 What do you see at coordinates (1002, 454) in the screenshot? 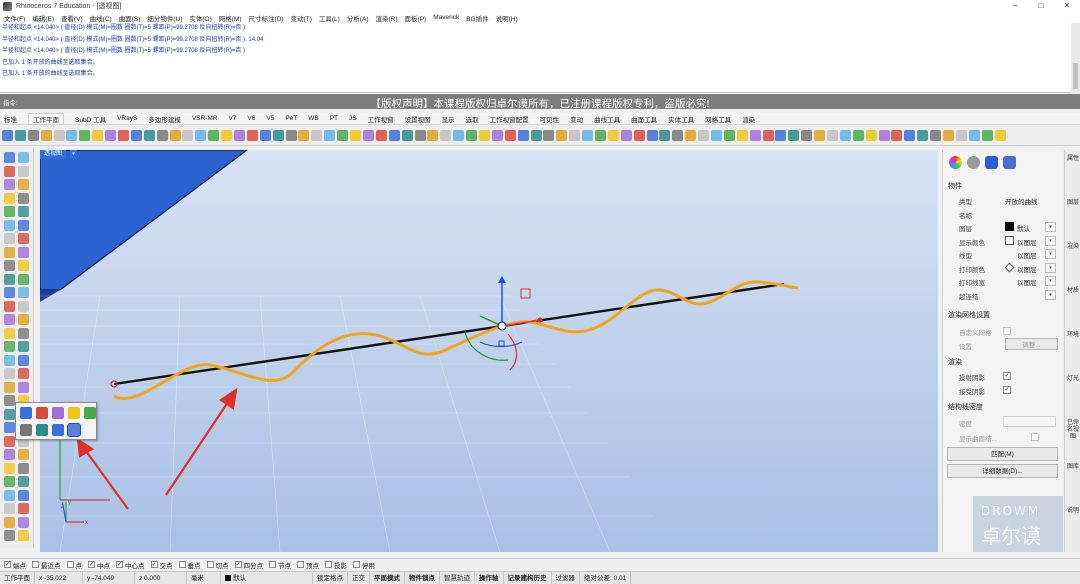
I see `match-button: 匹配(M)` at bounding box center [1002, 454].